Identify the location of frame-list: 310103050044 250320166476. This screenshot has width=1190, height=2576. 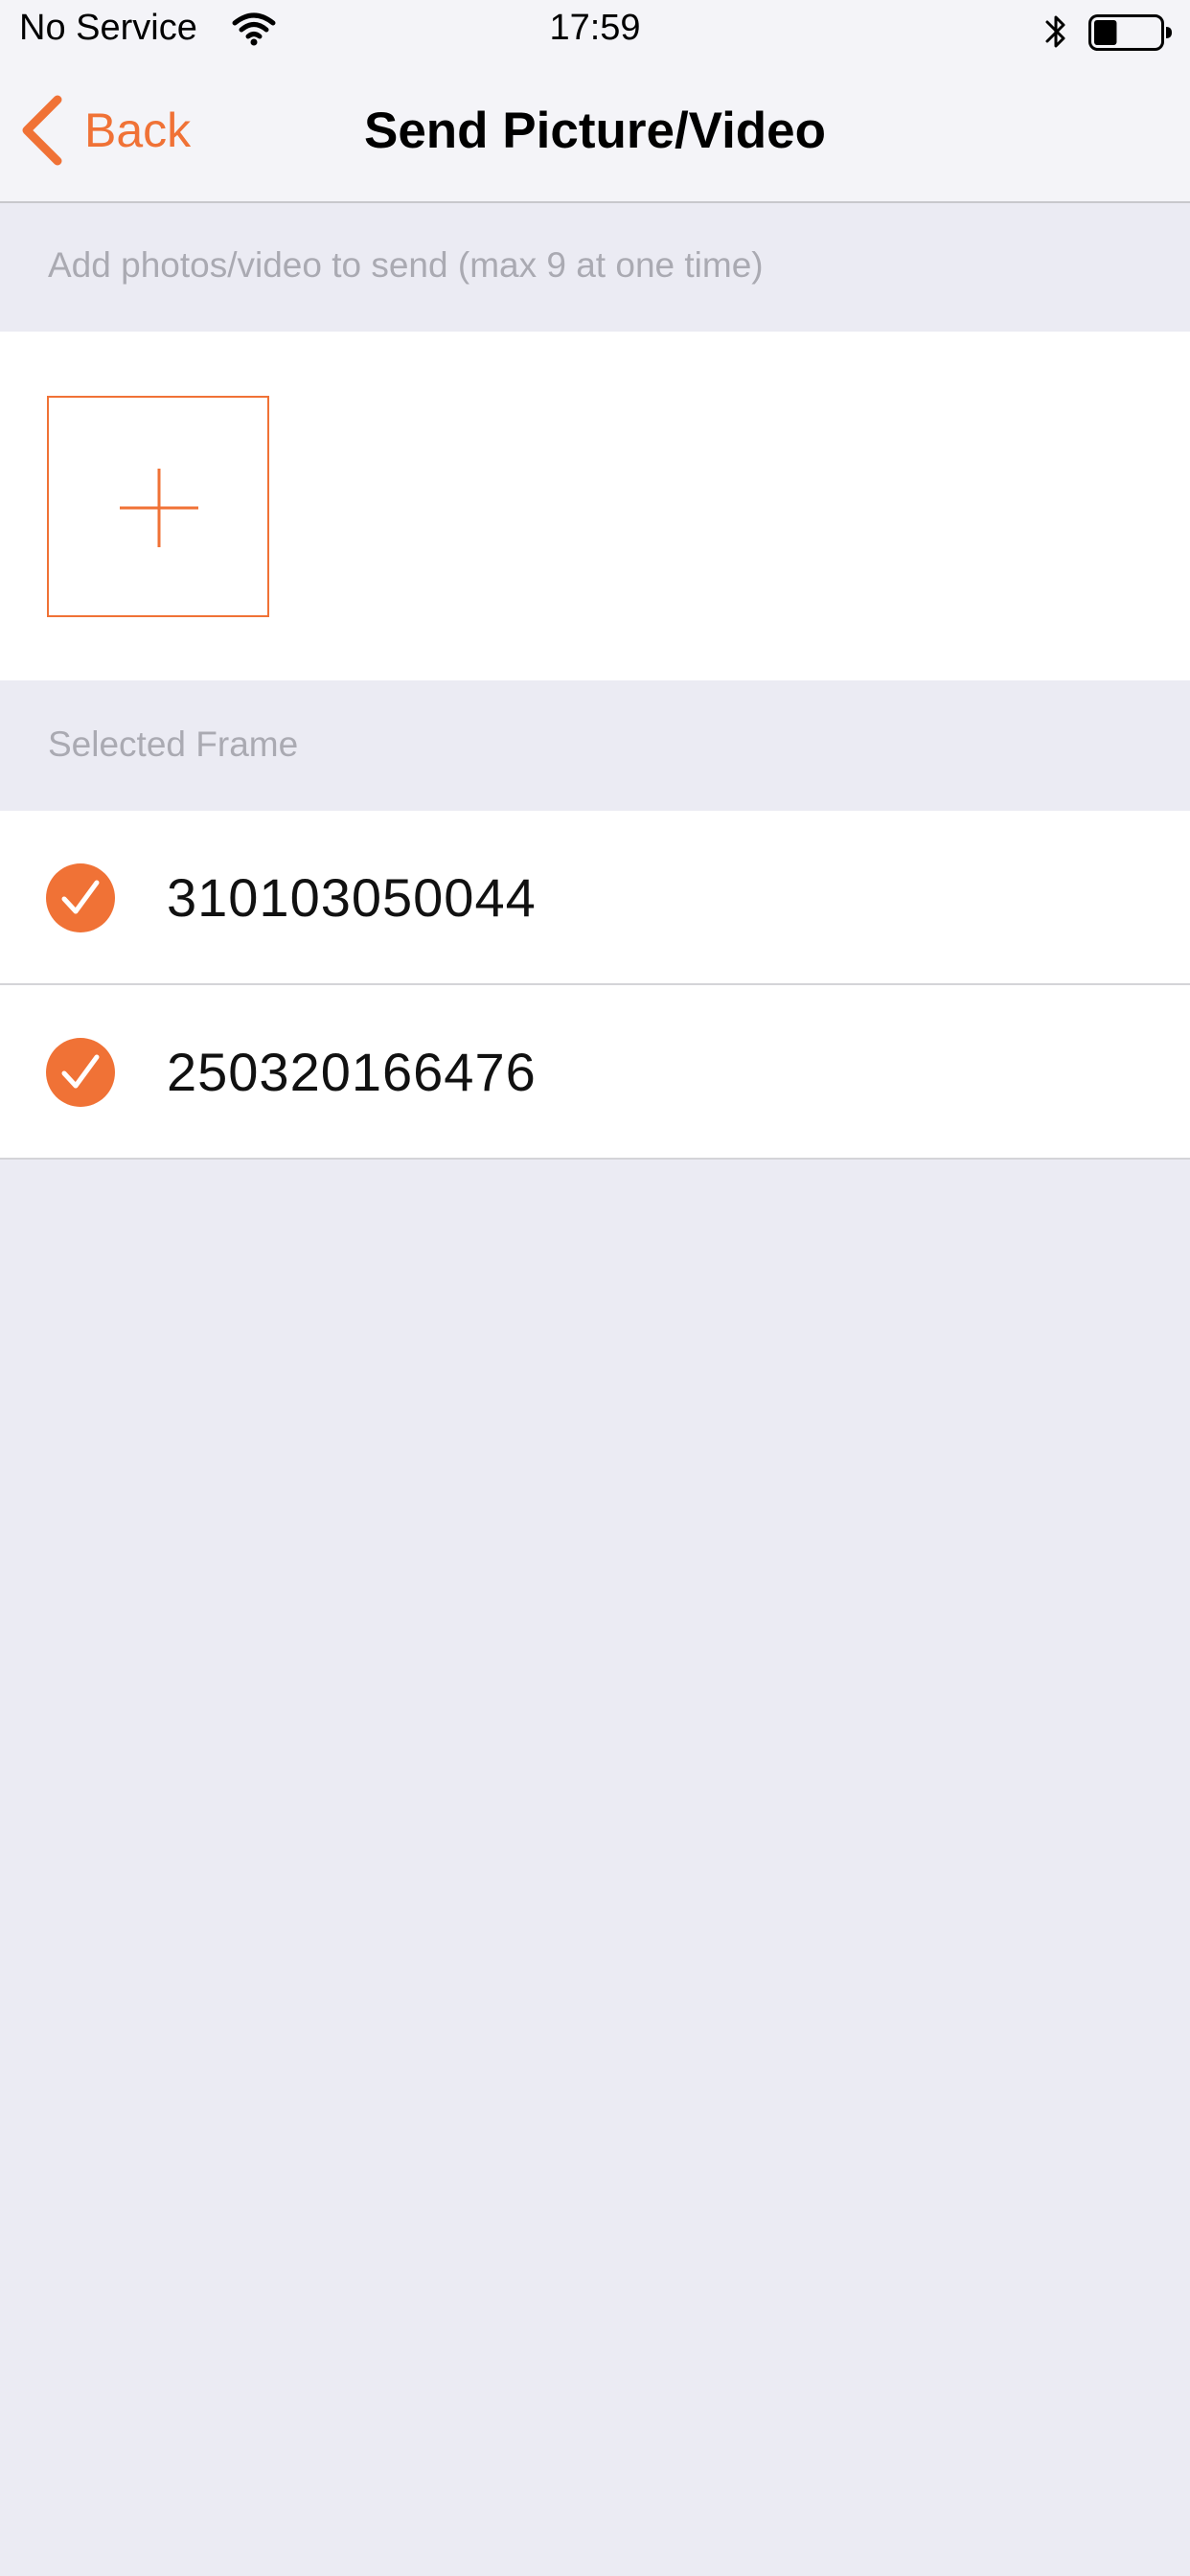
(595, 985).